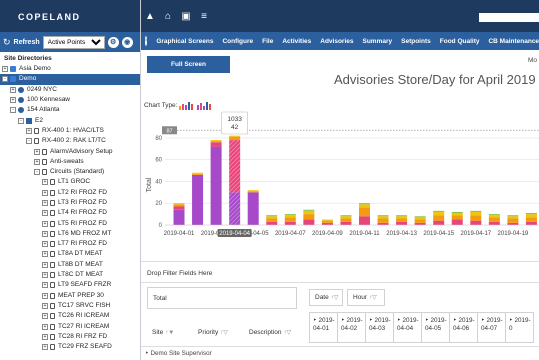 The height and width of the screenshot is (360, 539). What do you see at coordinates (70, 285) in the screenshot?
I see `tree-node: + LT9 SEAFD FRZR` at bounding box center [70, 285].